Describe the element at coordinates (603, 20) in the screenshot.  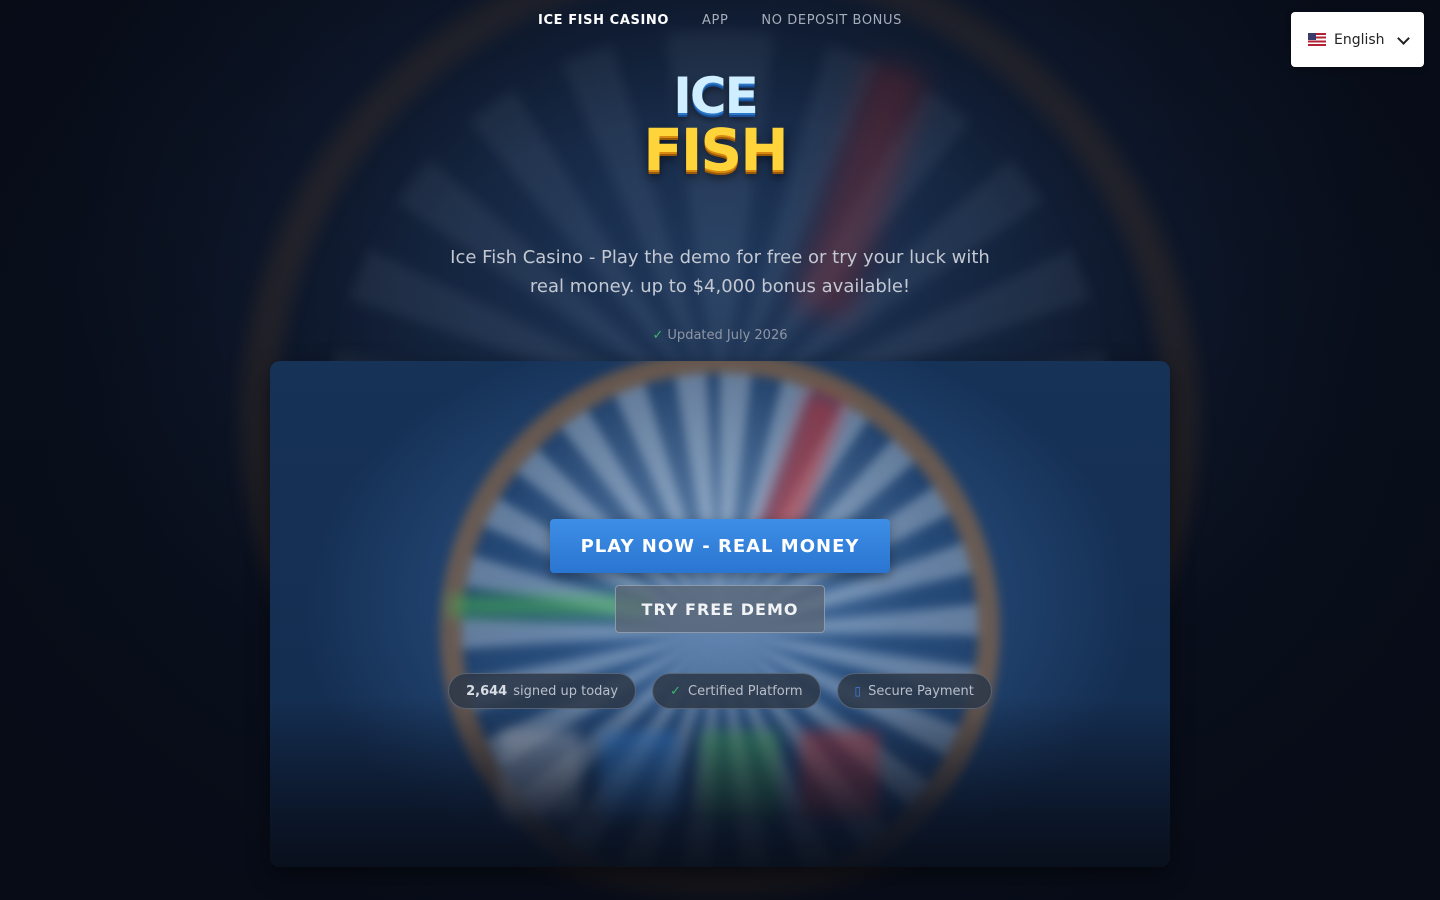
I see `nav-item-ice-fish-casino: ICE FISH CASINO` at that location.